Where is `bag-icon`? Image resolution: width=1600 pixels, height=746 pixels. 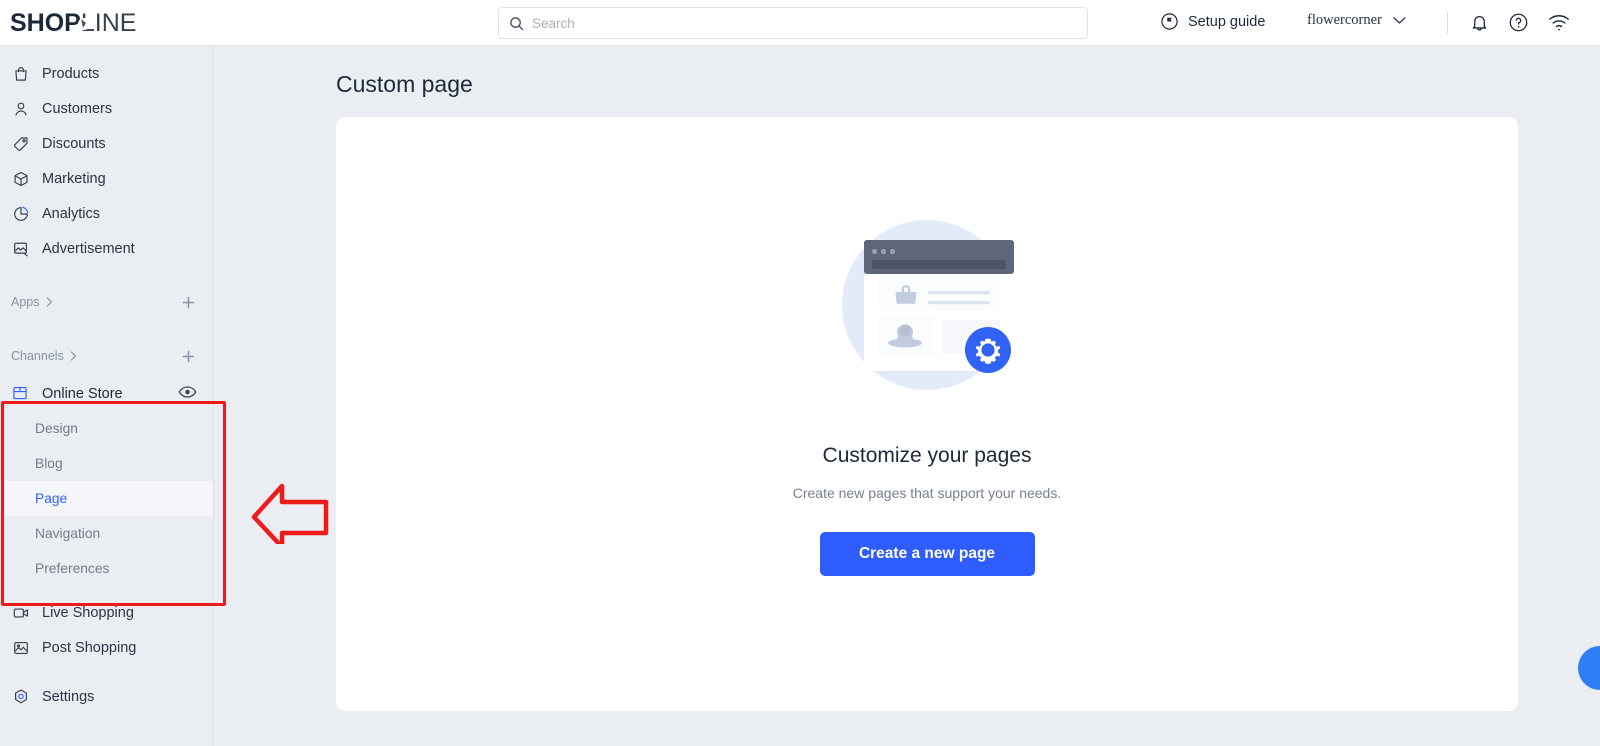
bag-icon is located at coordinates (20, 73).